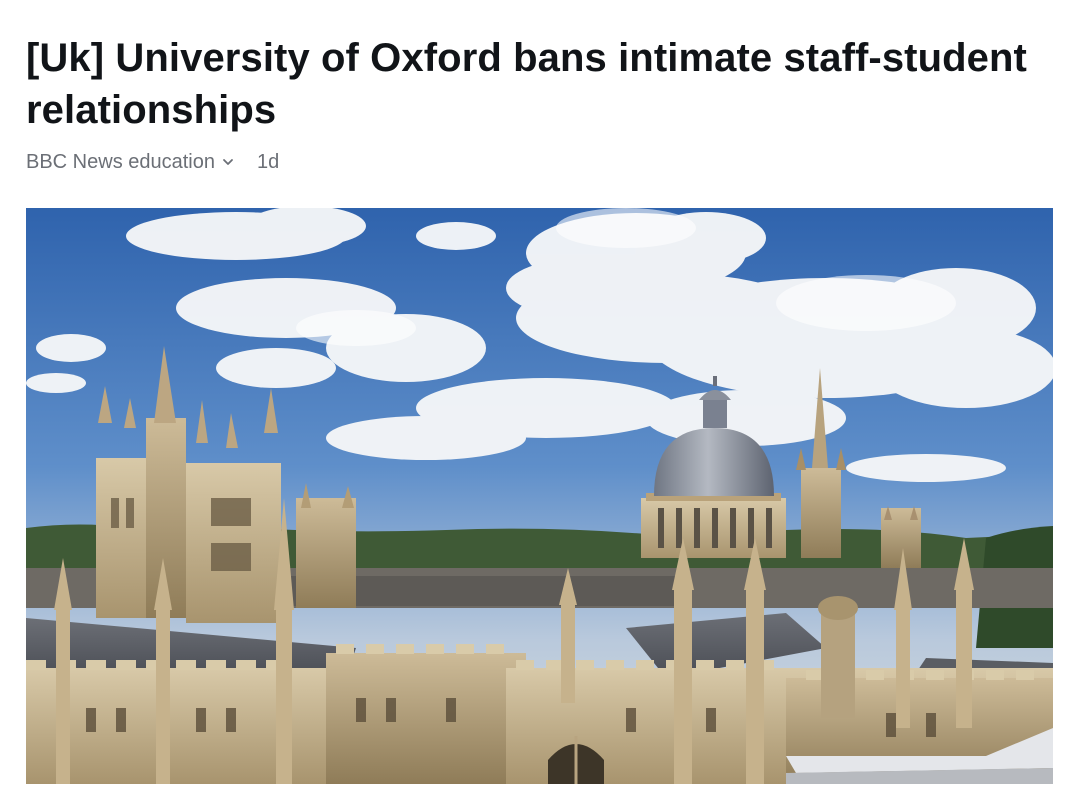 Image resolution: width=1080 pixels, height=806 pixels. I want to click on article-meta: BBC News education 1d, so click(152, 162).